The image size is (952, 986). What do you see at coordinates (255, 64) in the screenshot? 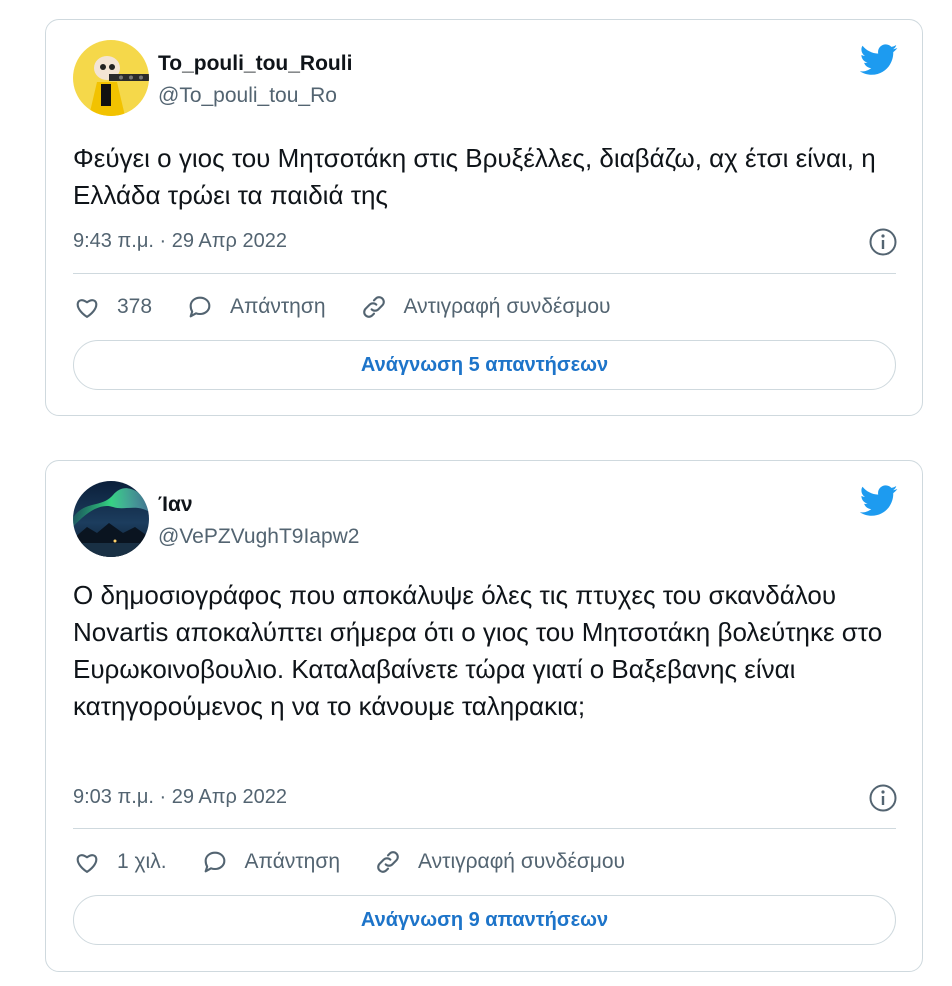
I see `author-name: To_pouli_tou_Rouli` at bounding box center [255, 64].